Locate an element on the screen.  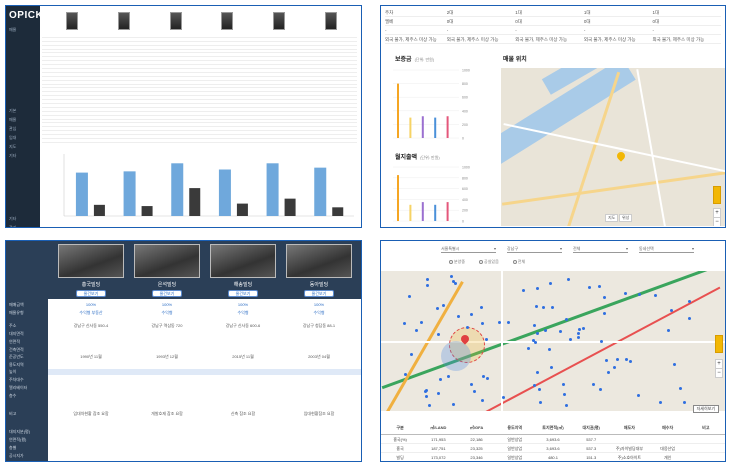
table-row: 빌딩 173,072 23,346 일반상업 480.1 151.3 주)소호아이트 개인 is located at coordinates (553, 457).